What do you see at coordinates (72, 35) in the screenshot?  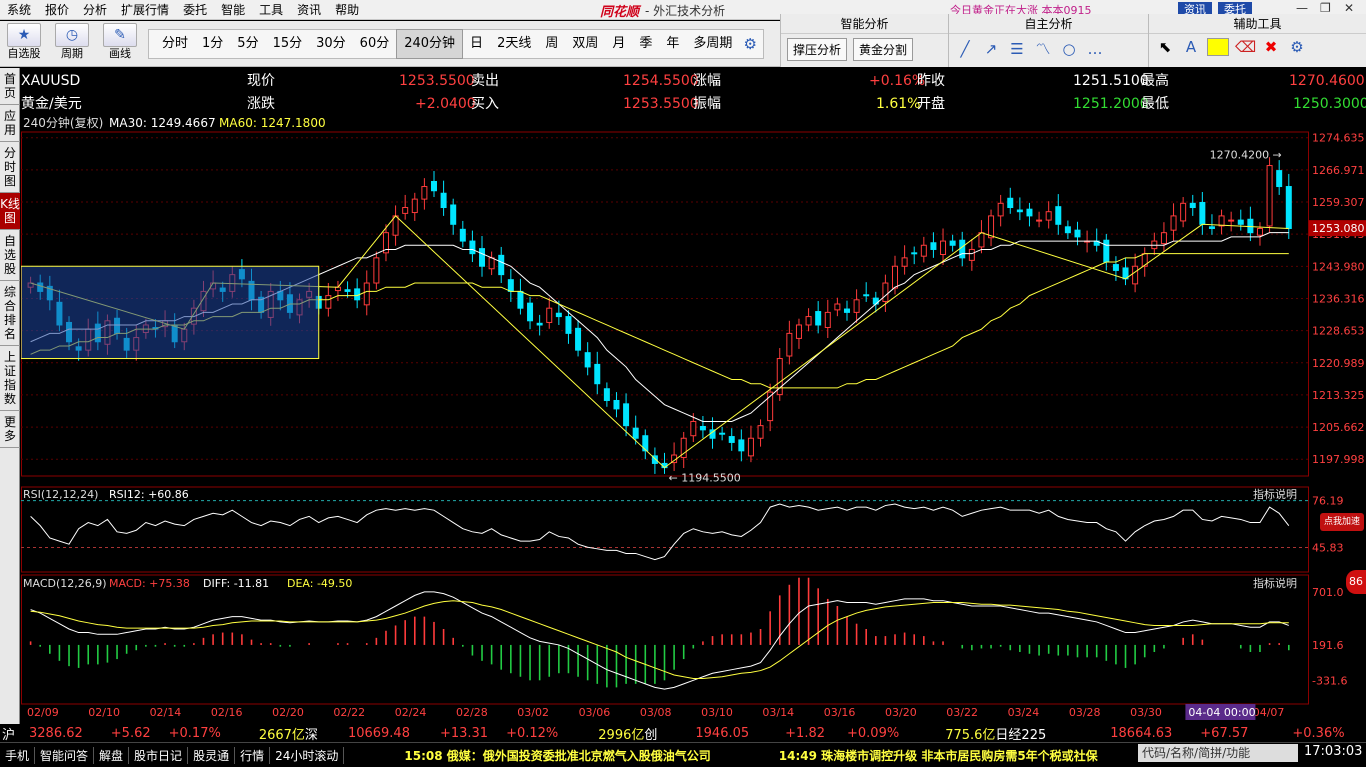 I see `period-icon: ◷` at bounding box center [72, 35].